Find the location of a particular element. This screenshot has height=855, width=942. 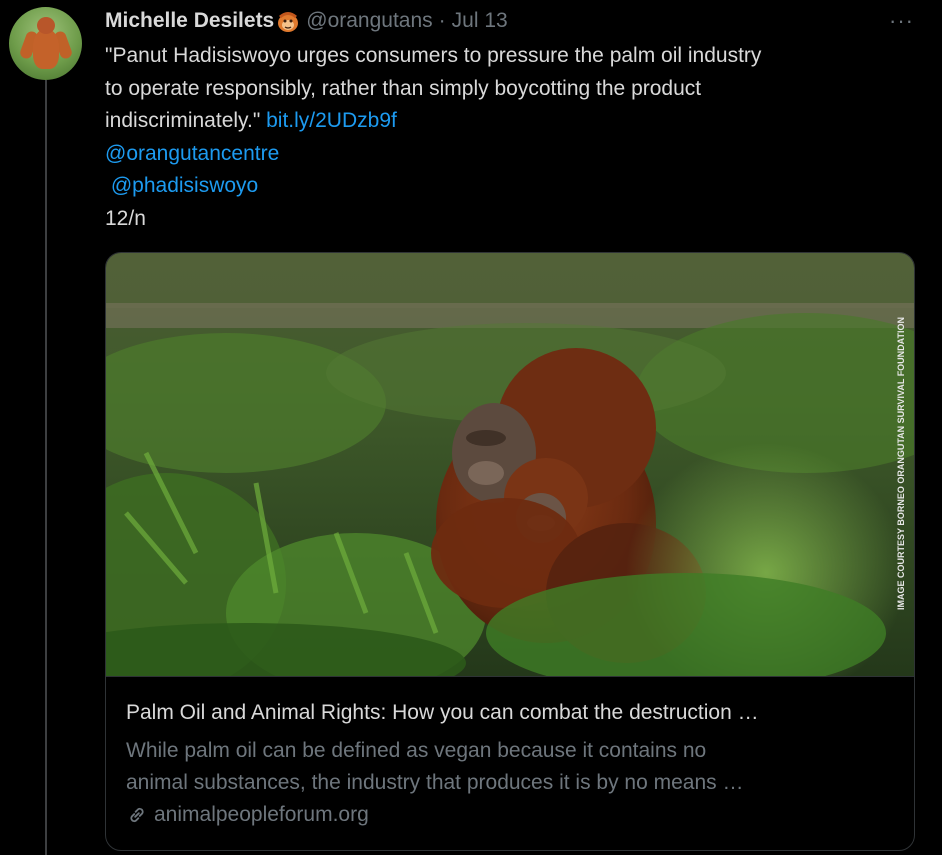

thread-count: 12/n is located at coordinates (125, 218).